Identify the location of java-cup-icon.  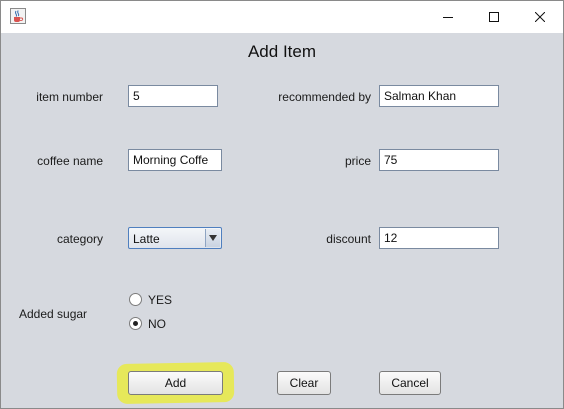
(18, 16).